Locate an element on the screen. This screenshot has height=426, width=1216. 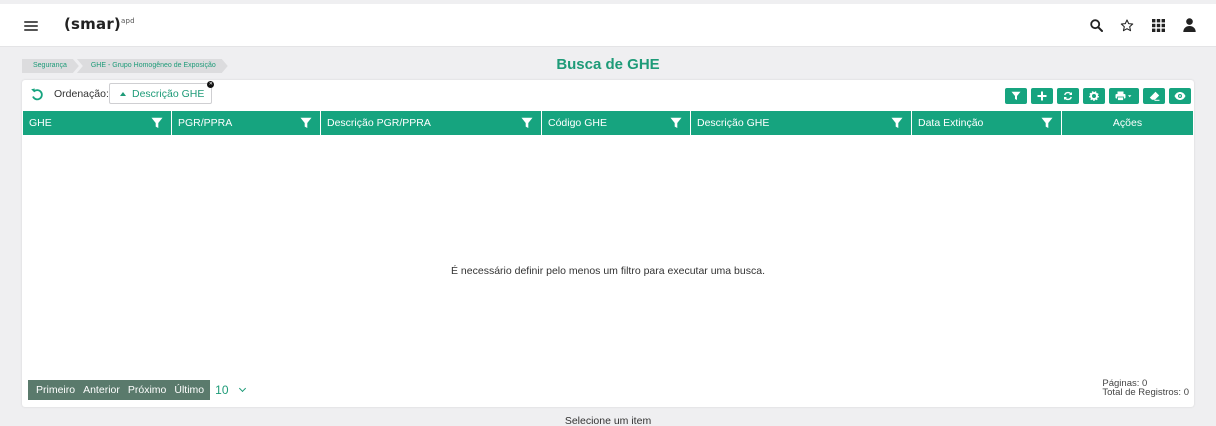
column-header-codigo-ghe: Código GHE is located at coordinates (616, 123).